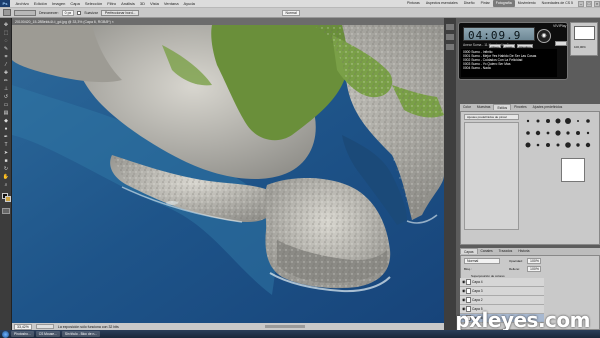 This screenshot has width=600, height=338. I want to click on actions-panel-icon, so click(450, 37).